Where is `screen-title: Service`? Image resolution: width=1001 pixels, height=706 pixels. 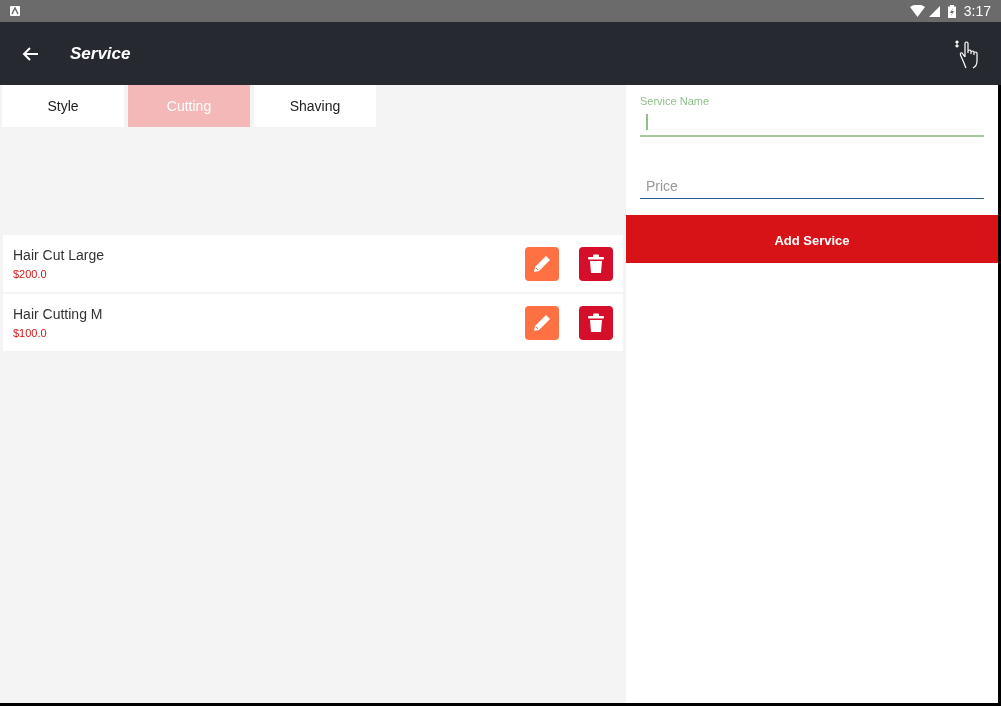 screen-title: Service is located at coordinates (100, 53).